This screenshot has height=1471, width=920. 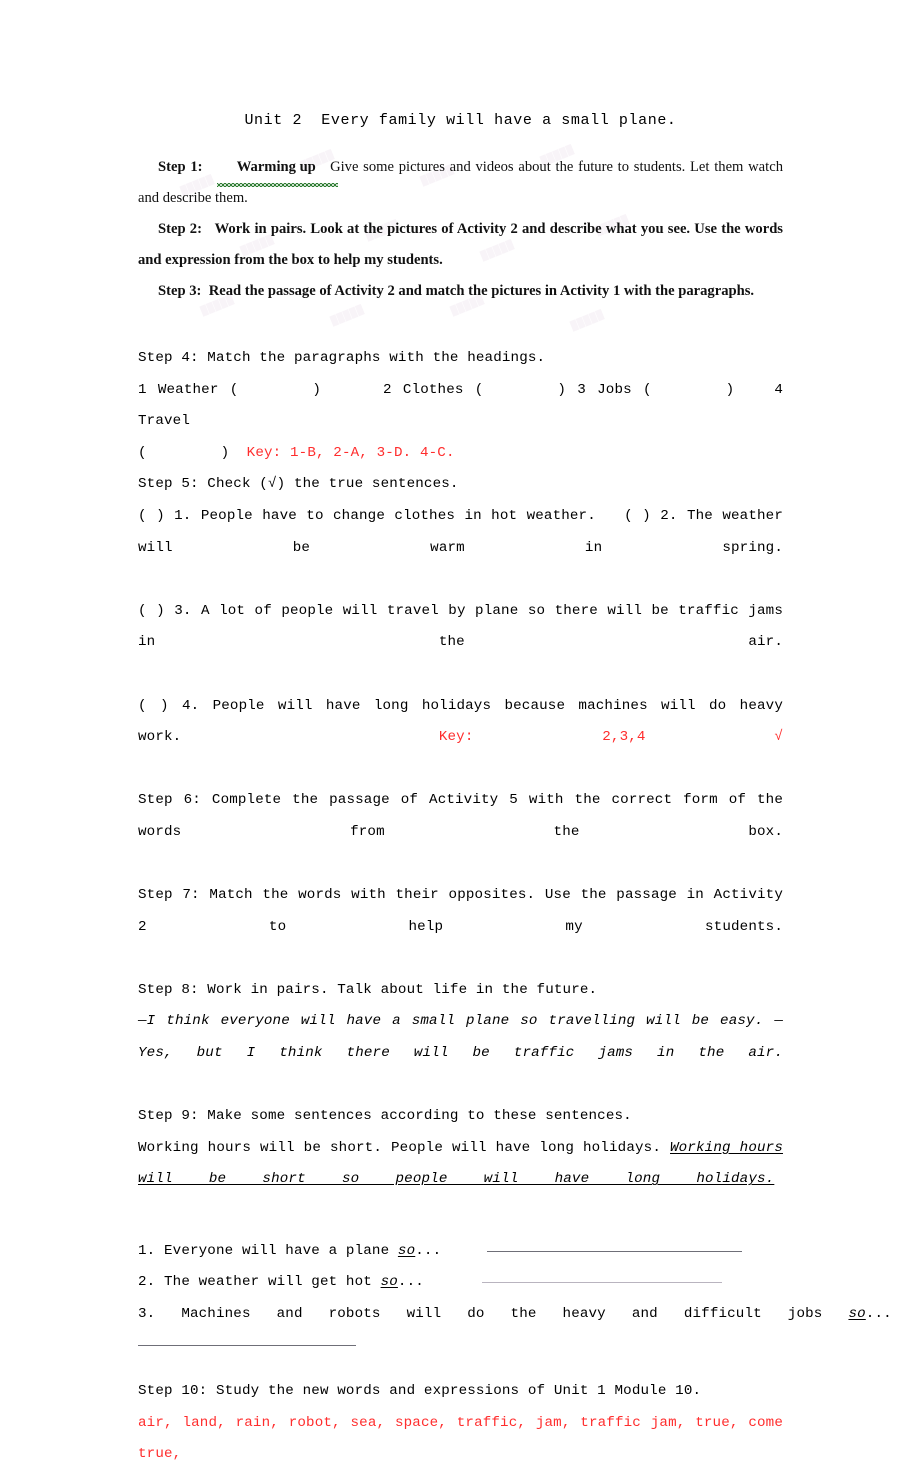 What do you see at coordinates (350, 452) in the screenshot?
I see `step-4-answer-key: Key: 1-B, 2-A, 3-D. 4-C.` at bounding box center [350, 452].